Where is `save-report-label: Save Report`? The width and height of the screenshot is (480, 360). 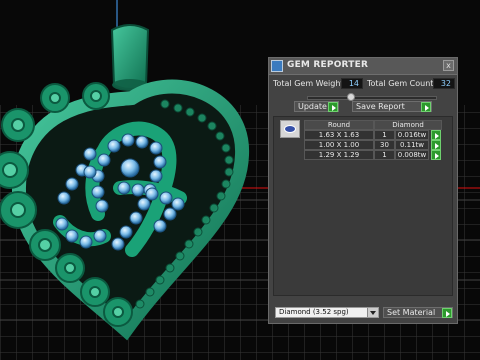
save-report-label: Save Report is located at coordinates (380, 106).